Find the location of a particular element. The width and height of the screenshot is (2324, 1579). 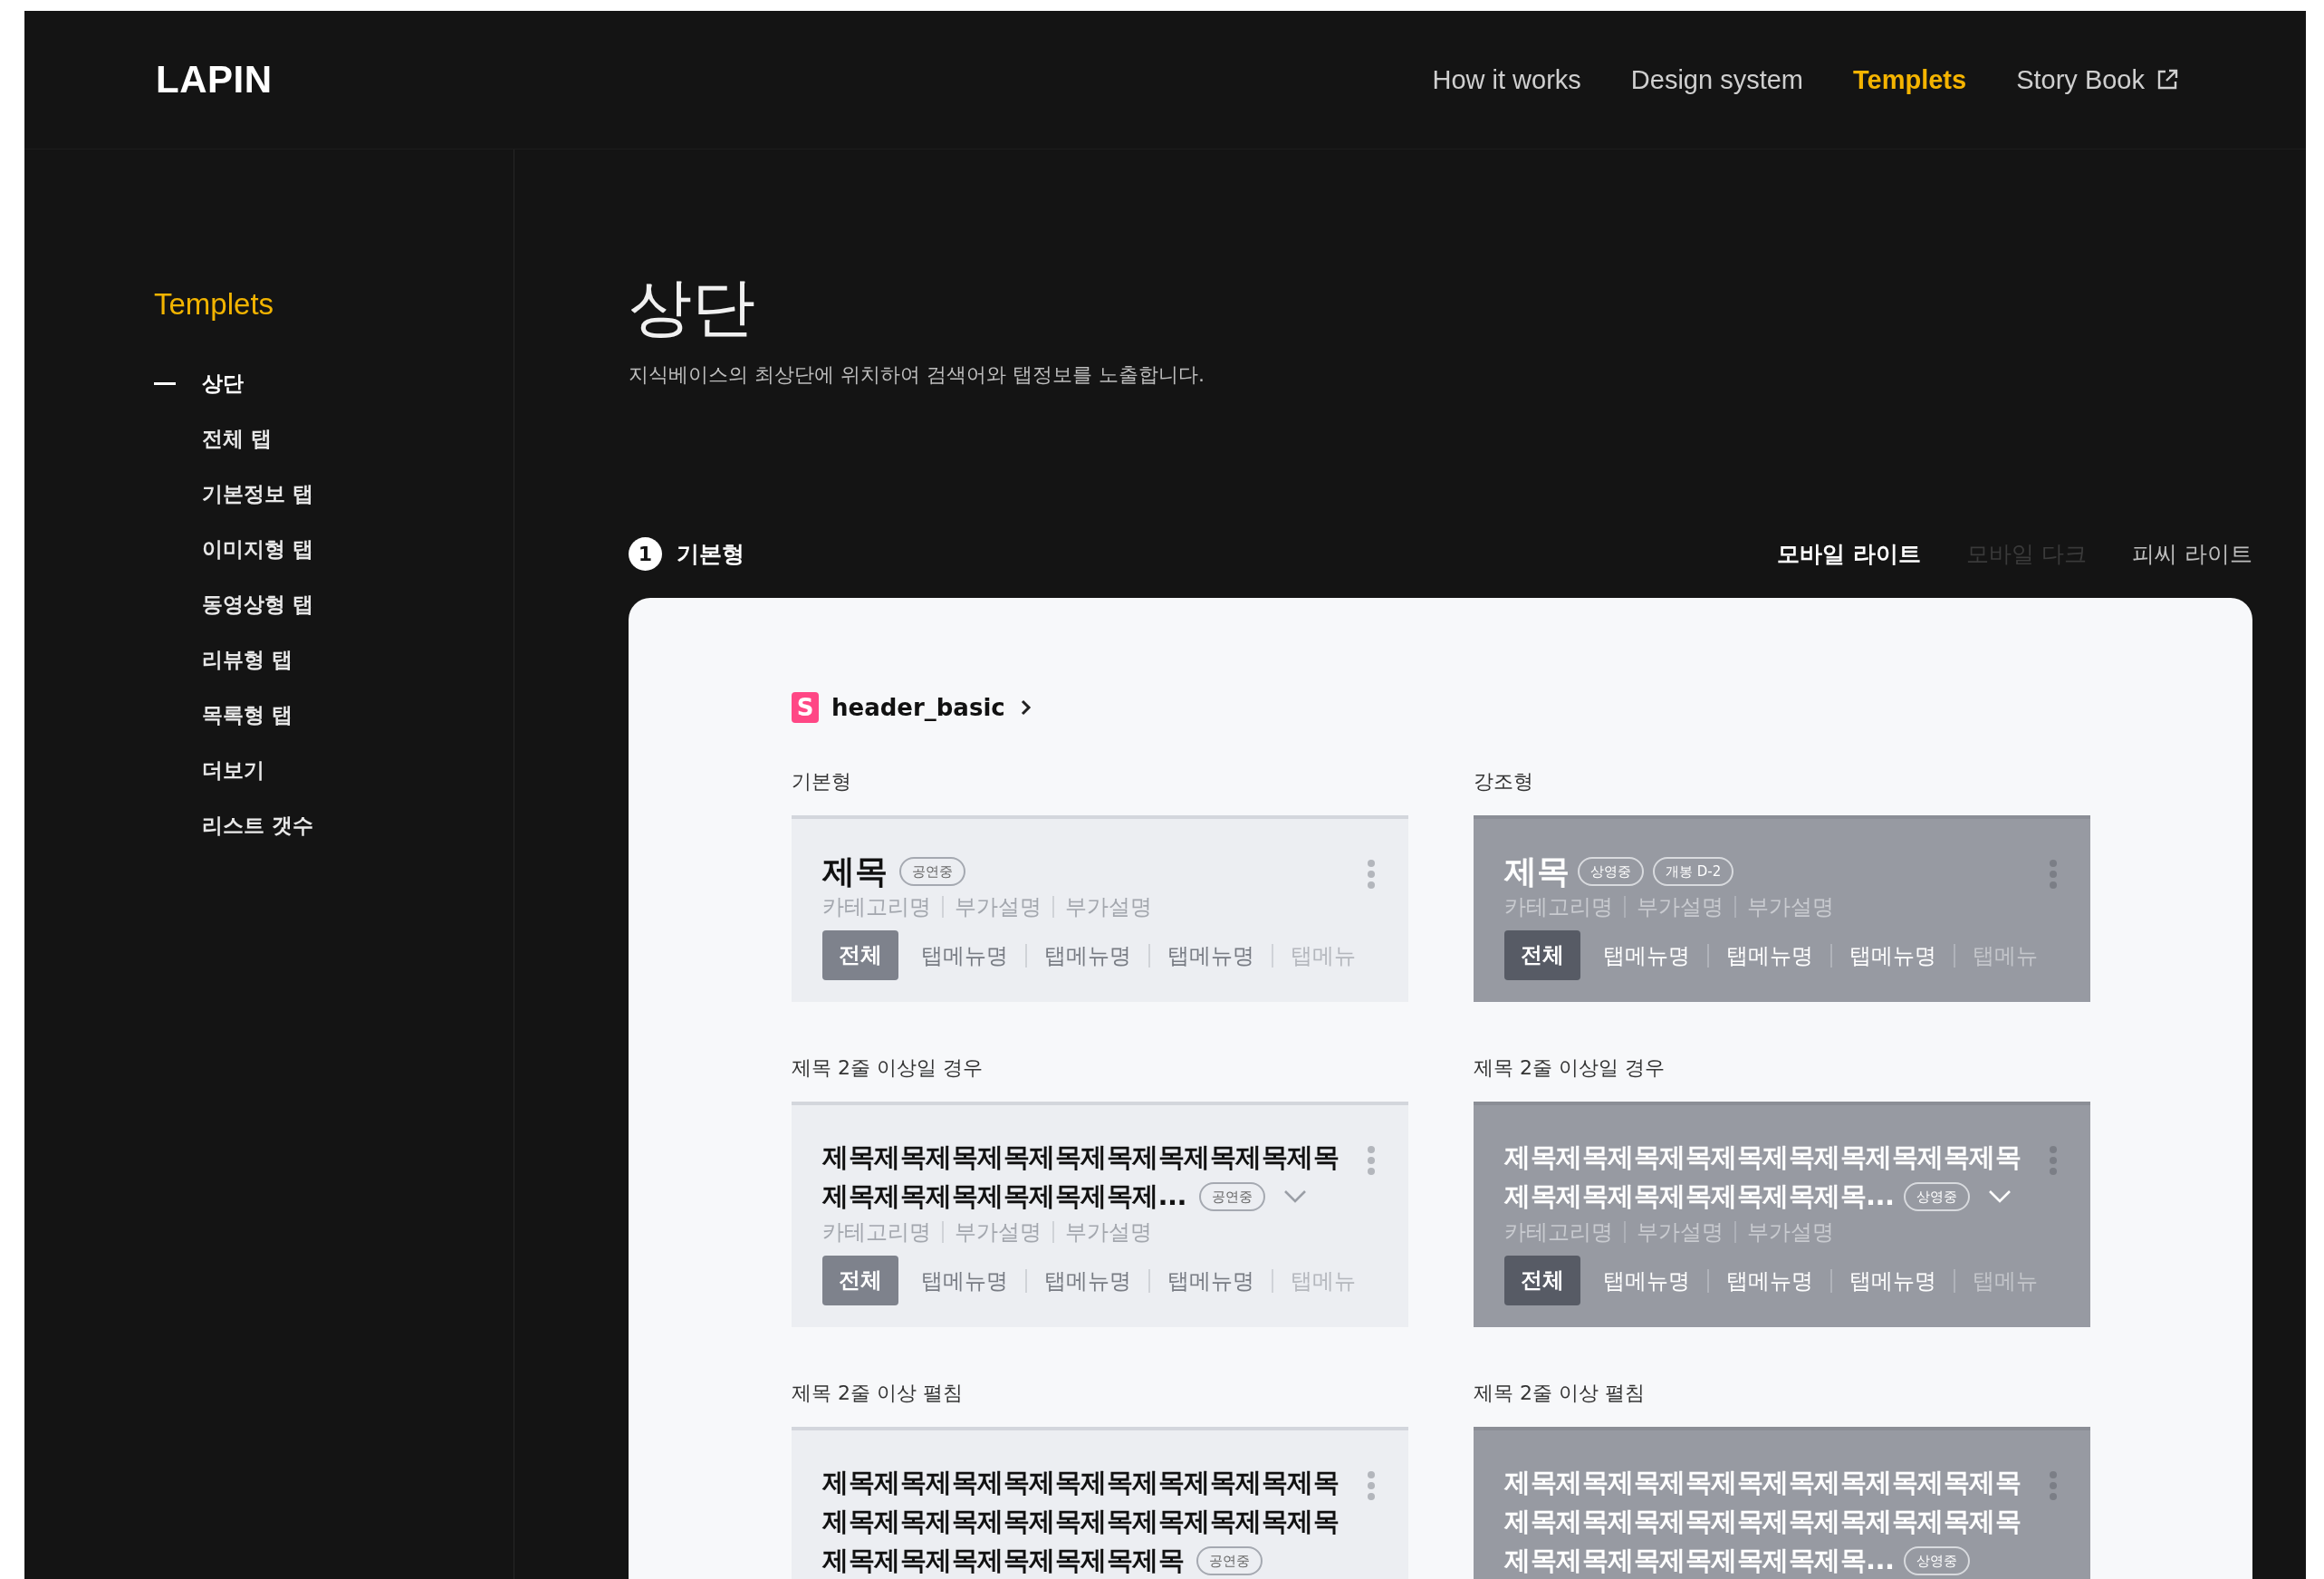

nav-link: Story Book is located at coordinates (2097, 79).